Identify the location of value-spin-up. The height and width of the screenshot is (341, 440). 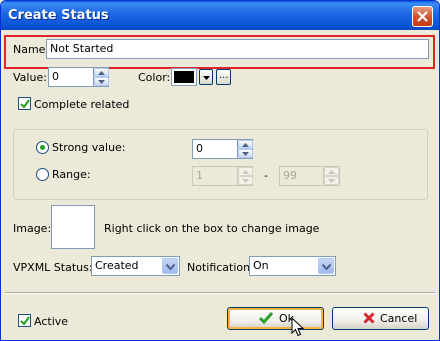
(101, 72).